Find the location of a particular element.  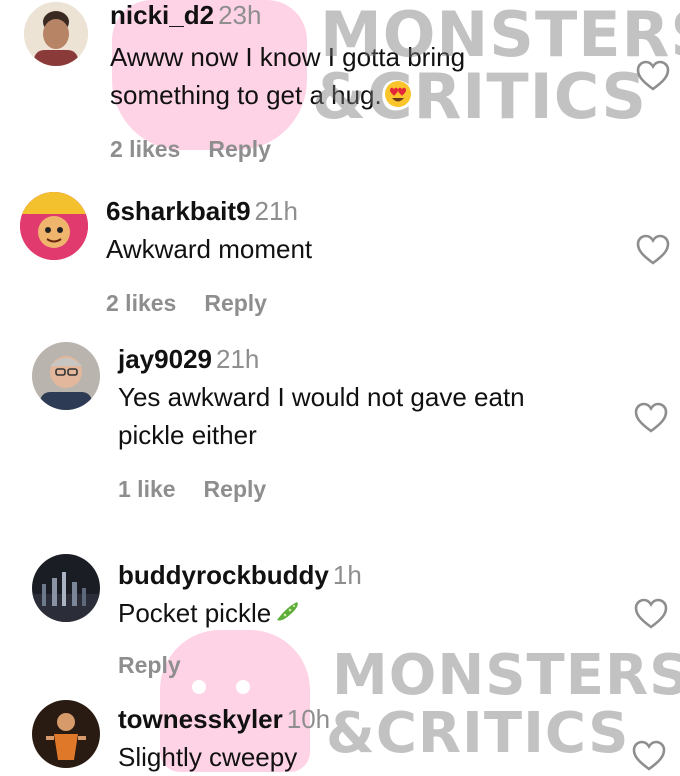

comment-header: 6sharkbait9 21h is located at coordinates (202, 211).